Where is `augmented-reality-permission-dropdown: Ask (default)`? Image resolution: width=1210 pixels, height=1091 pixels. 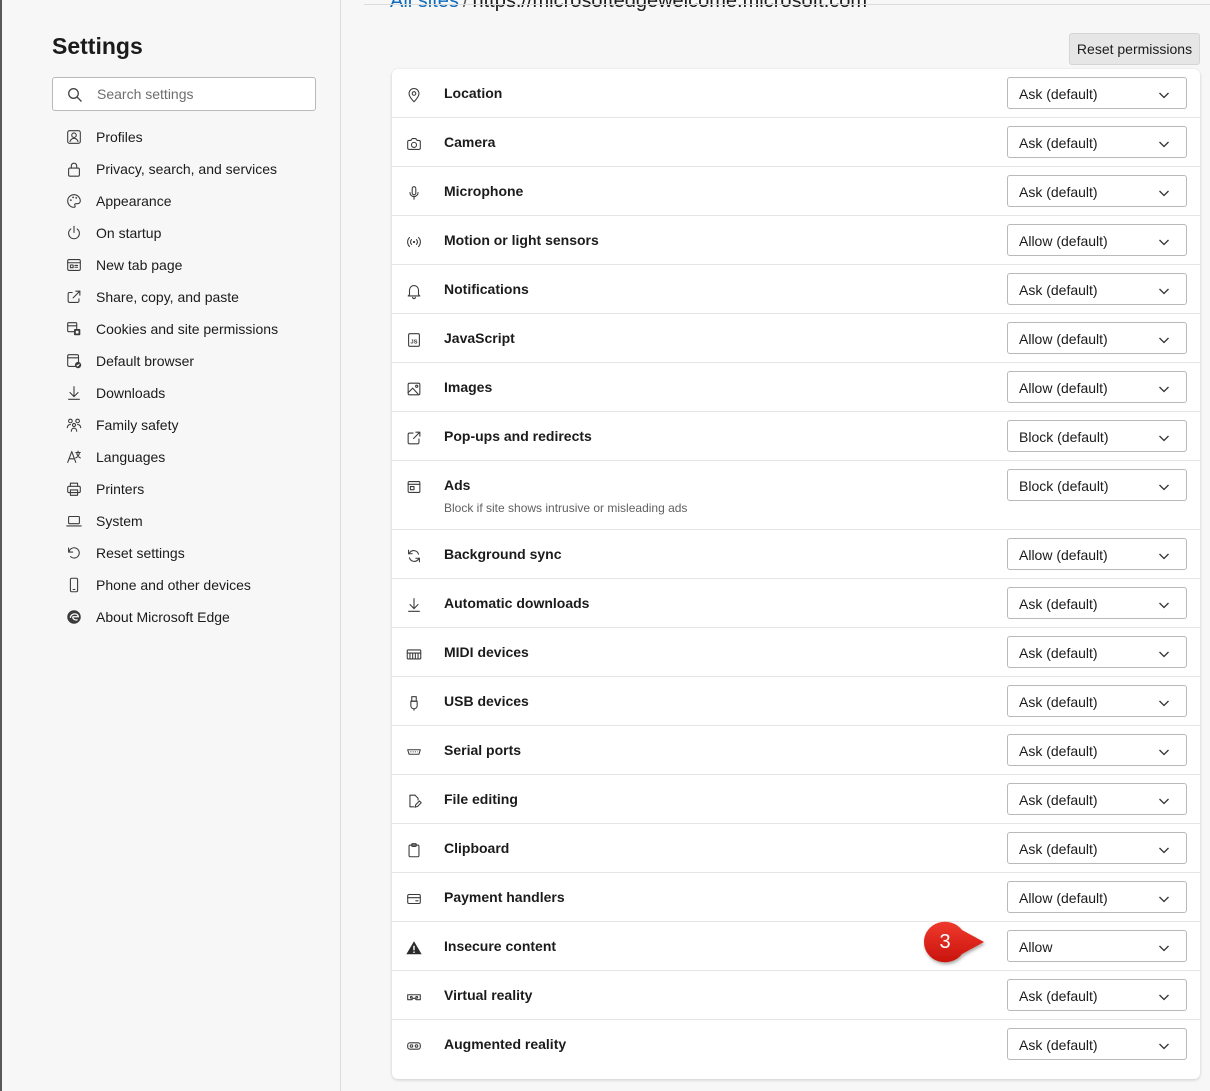
augmented-reality-permission-dropdown: Ask (default) is located at coordinates (1097, 1044).